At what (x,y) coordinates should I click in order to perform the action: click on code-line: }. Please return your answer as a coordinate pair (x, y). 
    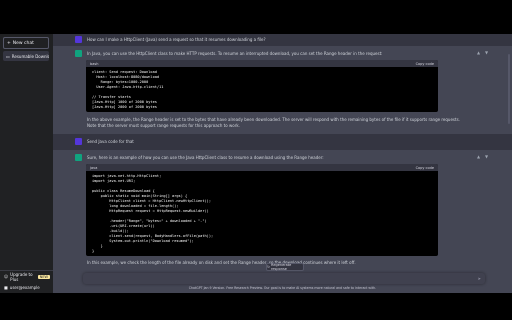
    Looking at the image, I should click on (93, 251).